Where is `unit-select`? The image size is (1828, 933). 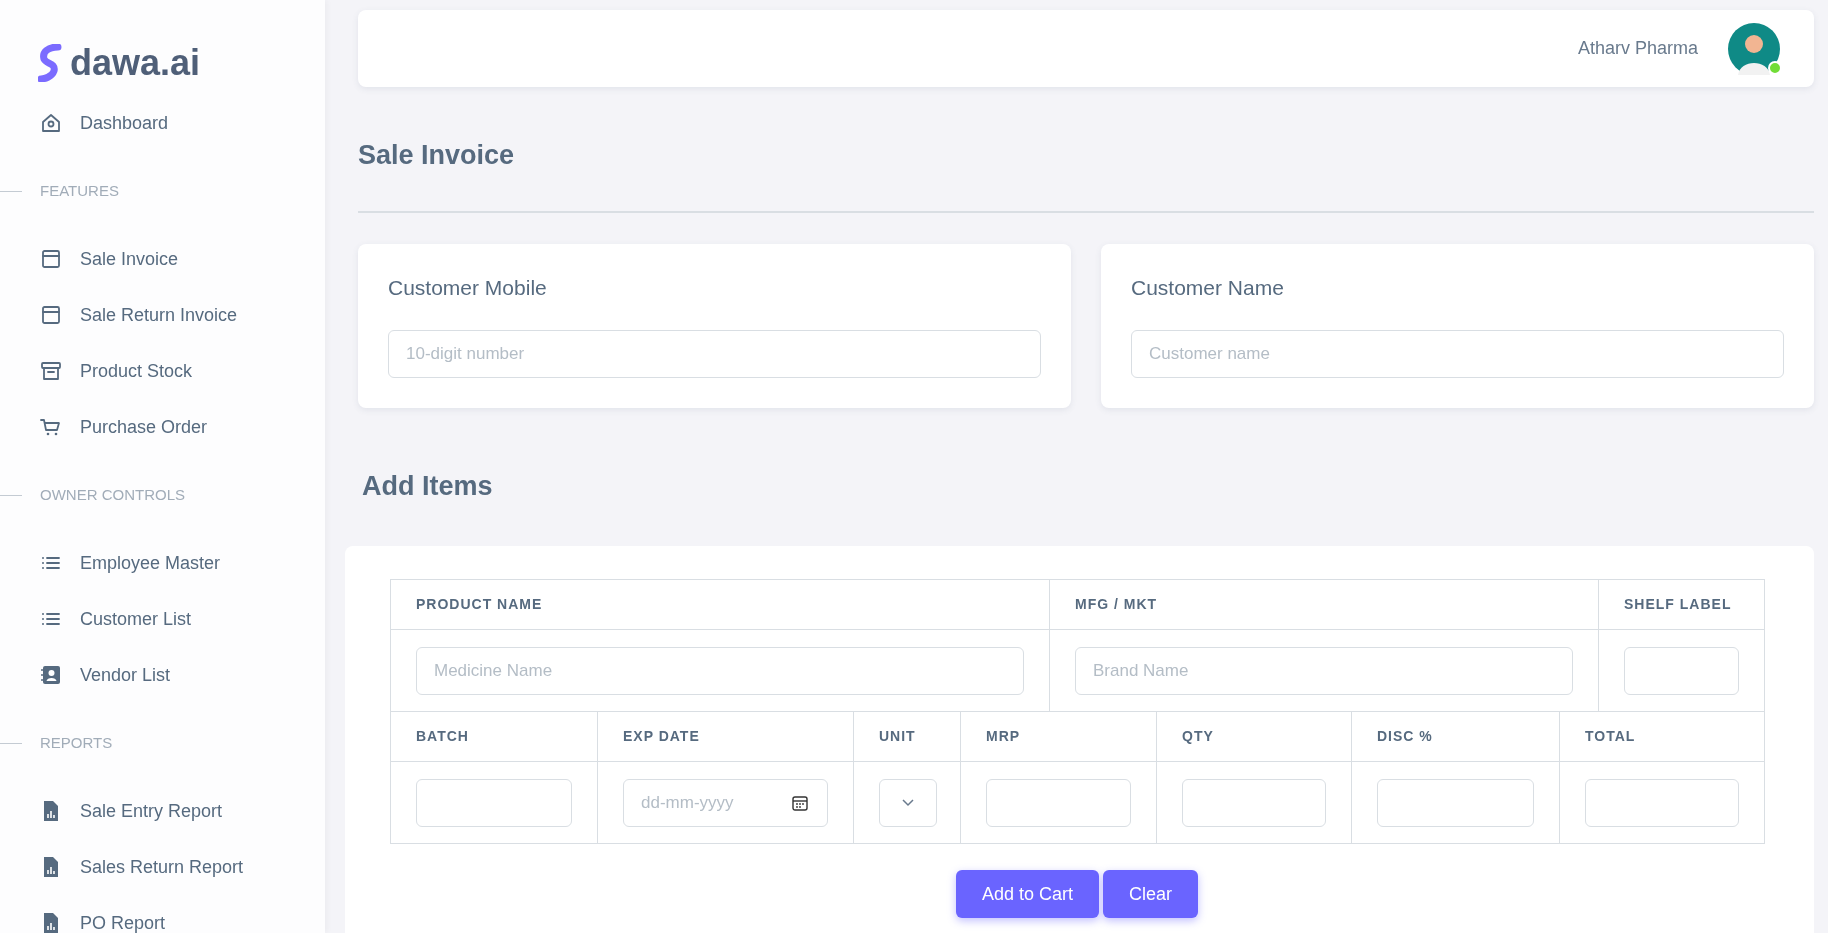 unit-select is located at coordinates (908, 802).